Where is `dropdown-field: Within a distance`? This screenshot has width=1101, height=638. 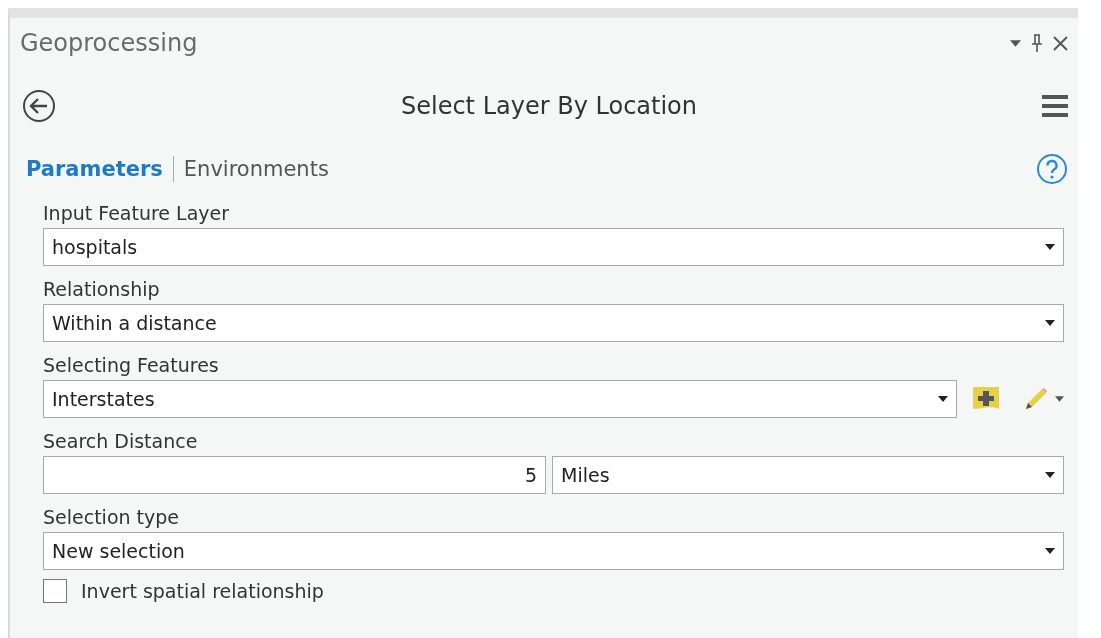
dropdown-field: Within a distance is located at coordinates (553, 323).